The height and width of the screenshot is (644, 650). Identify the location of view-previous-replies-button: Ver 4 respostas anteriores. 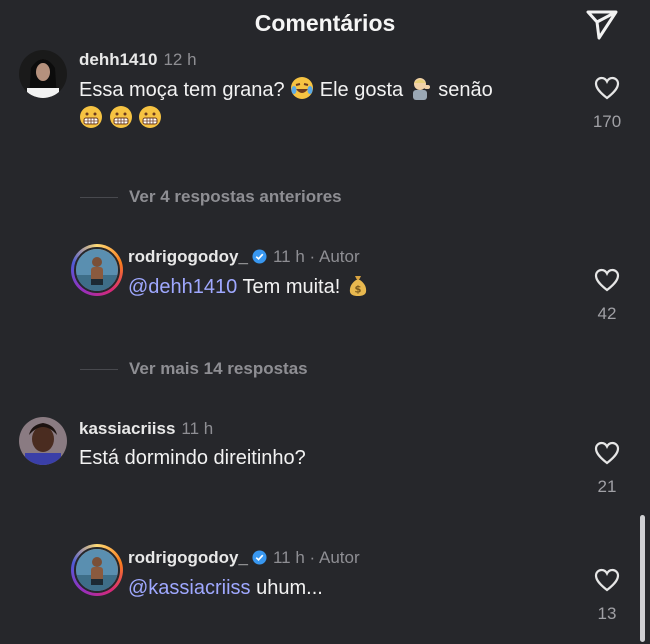
(230, 197).